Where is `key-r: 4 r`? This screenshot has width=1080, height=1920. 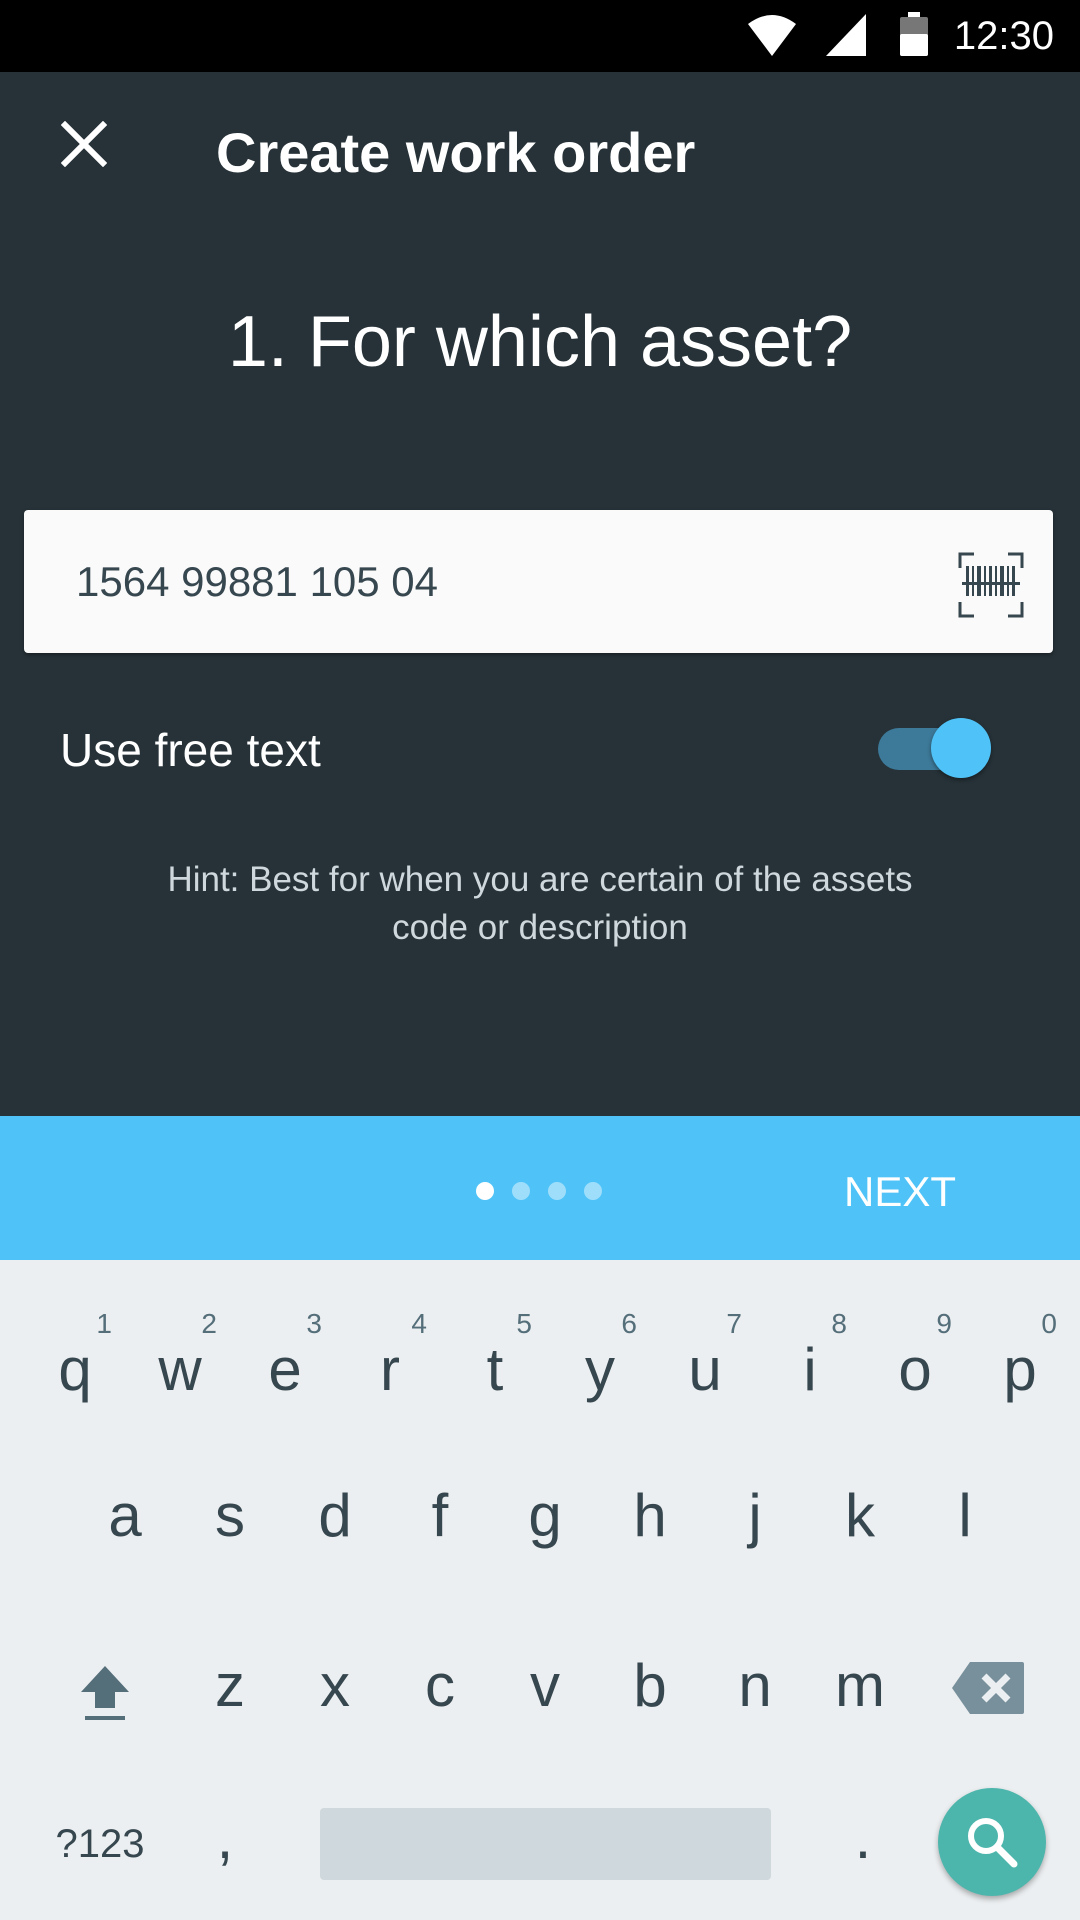 key-r: 4 r is located at coordinates (390, 1363).